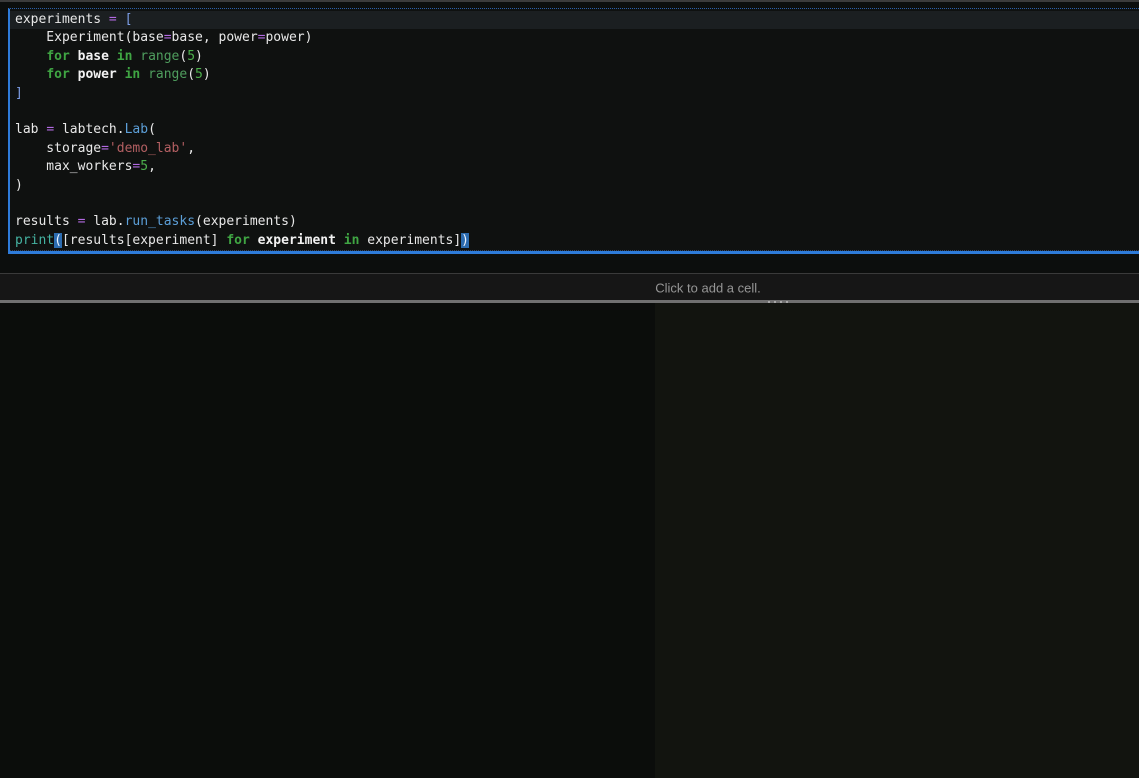  What do you see at coordinates (577, 38) in the screenshot?
I see `code-line: Experiment(base=base, power=power)` at bounding box center [577, 38].